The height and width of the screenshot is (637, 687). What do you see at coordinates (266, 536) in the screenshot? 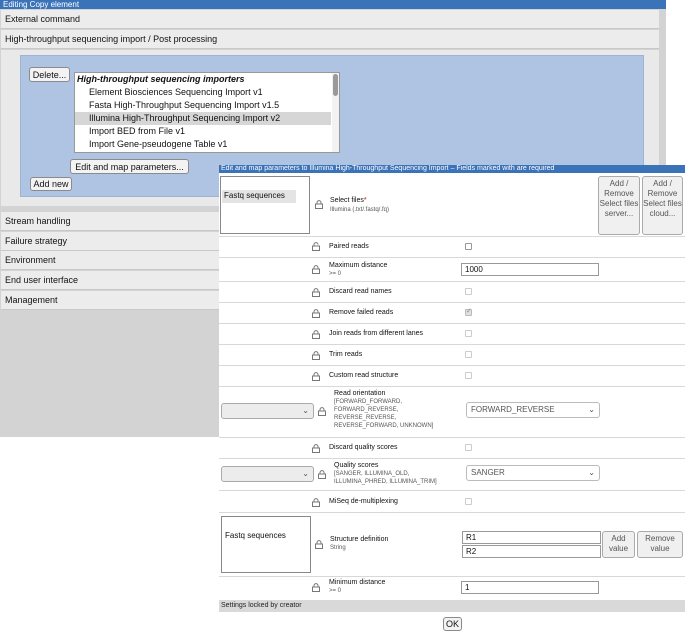
I see `structure-panel-item: Fastq sequences` at bounding box center [266, 536].